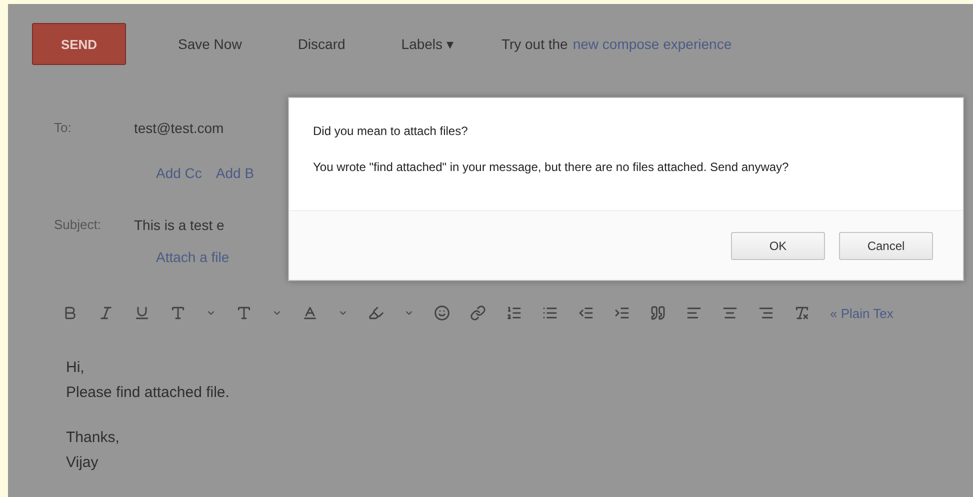  Describe the element at coordinates (244, 313) in the screenshot. I see `text-size-icon` at that location.